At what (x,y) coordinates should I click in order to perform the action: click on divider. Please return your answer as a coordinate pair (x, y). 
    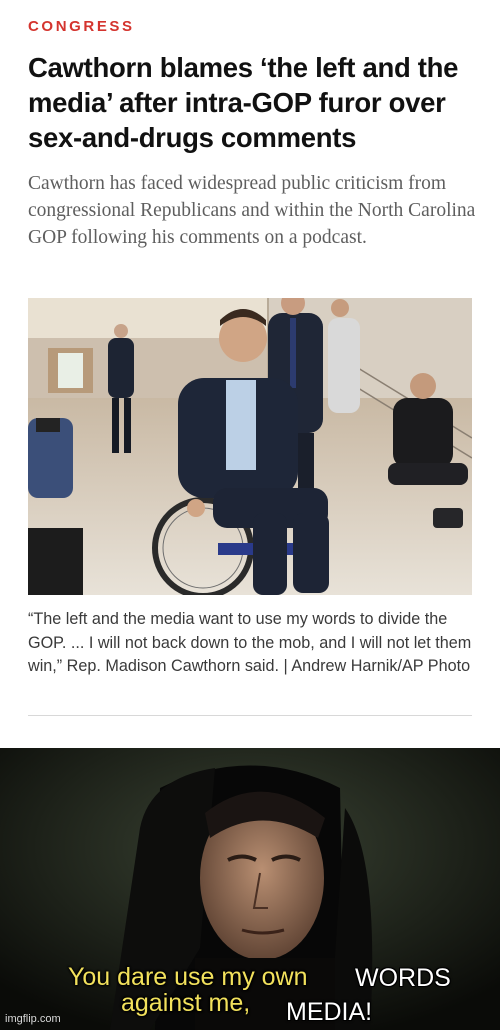
    Looking at the image, I should click on (250, 715).